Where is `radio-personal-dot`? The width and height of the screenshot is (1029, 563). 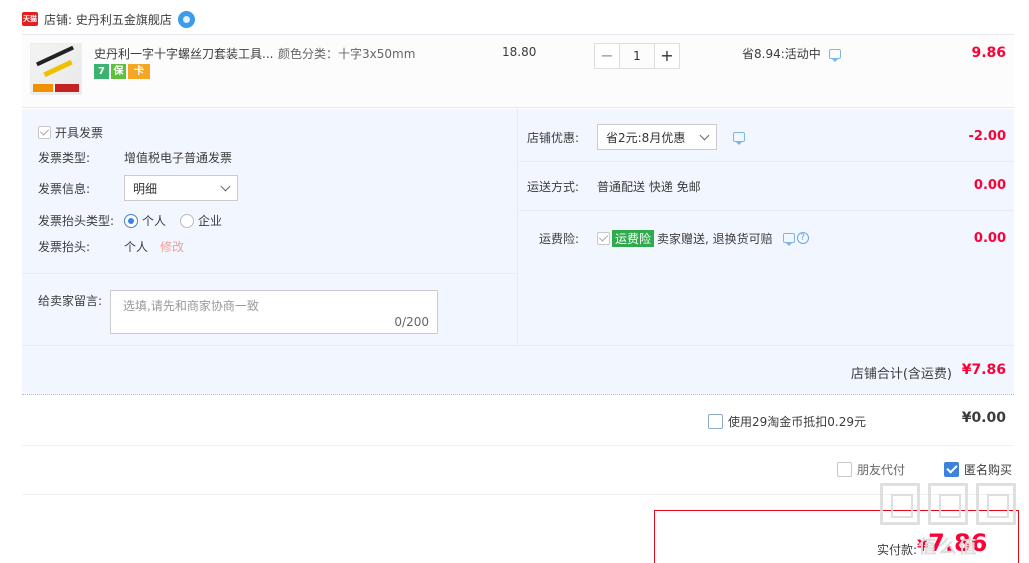 radio-personal-dot is located at coordinates (131, 220).